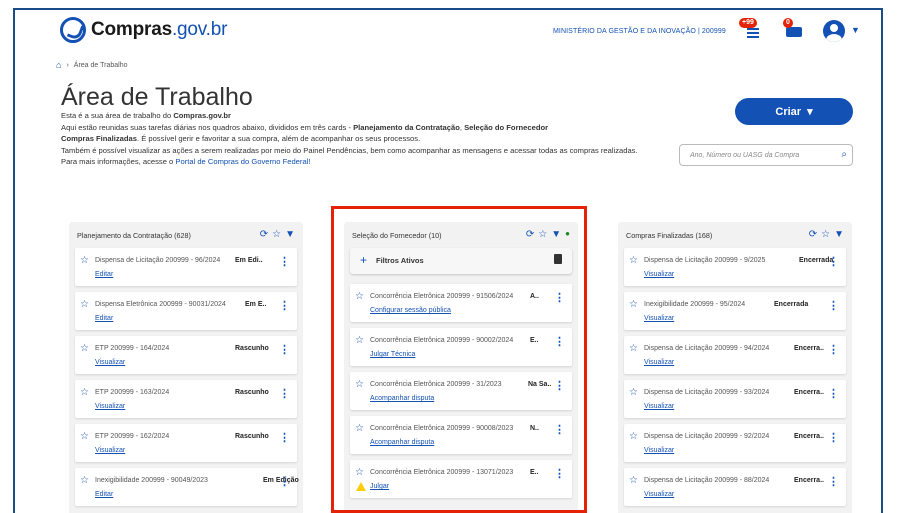 The image size is (897, 513). I want to click on card-title: Dispensa de Licitação 200999 - 96/2024, so click(158, 260).